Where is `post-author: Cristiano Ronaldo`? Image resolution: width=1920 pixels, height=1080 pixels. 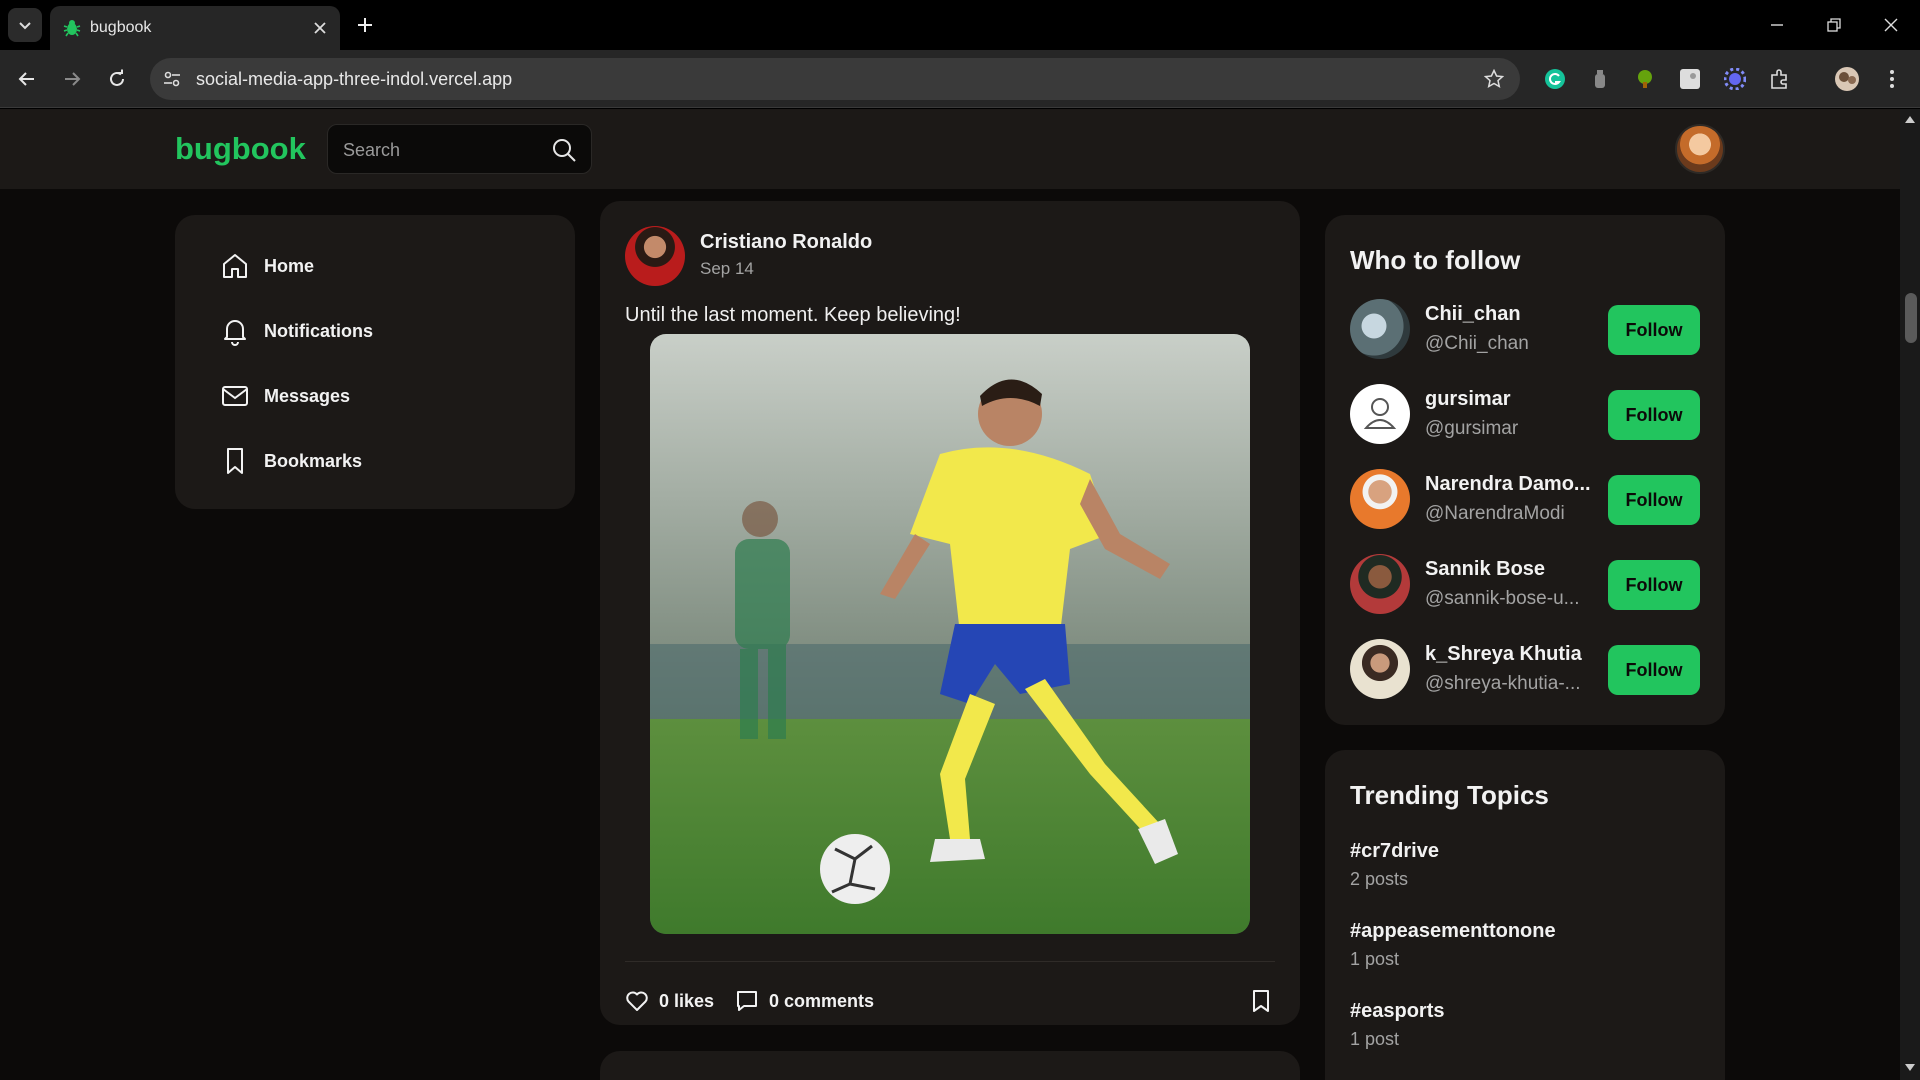 post-author: Cristiano Ronaldo is located at coordinates (786, 242).